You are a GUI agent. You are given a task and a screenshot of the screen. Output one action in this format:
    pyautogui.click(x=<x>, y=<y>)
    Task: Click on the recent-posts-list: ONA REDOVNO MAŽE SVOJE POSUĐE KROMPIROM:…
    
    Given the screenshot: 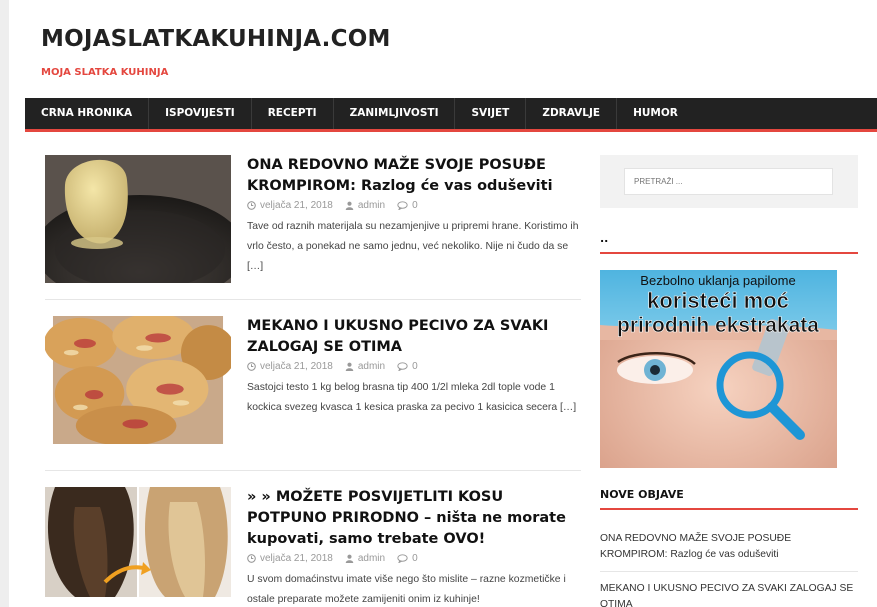 What is the action you would take?
    pyautogui.click(x=729, y=564)
    